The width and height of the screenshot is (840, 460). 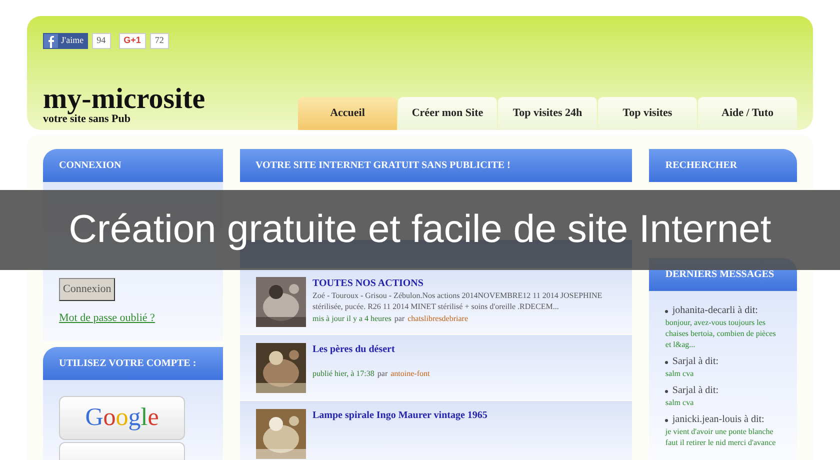 What do you see at coordinates (159, 41) in the screenshot?
I see `share-count: 72` at bounding box center [159, 41].